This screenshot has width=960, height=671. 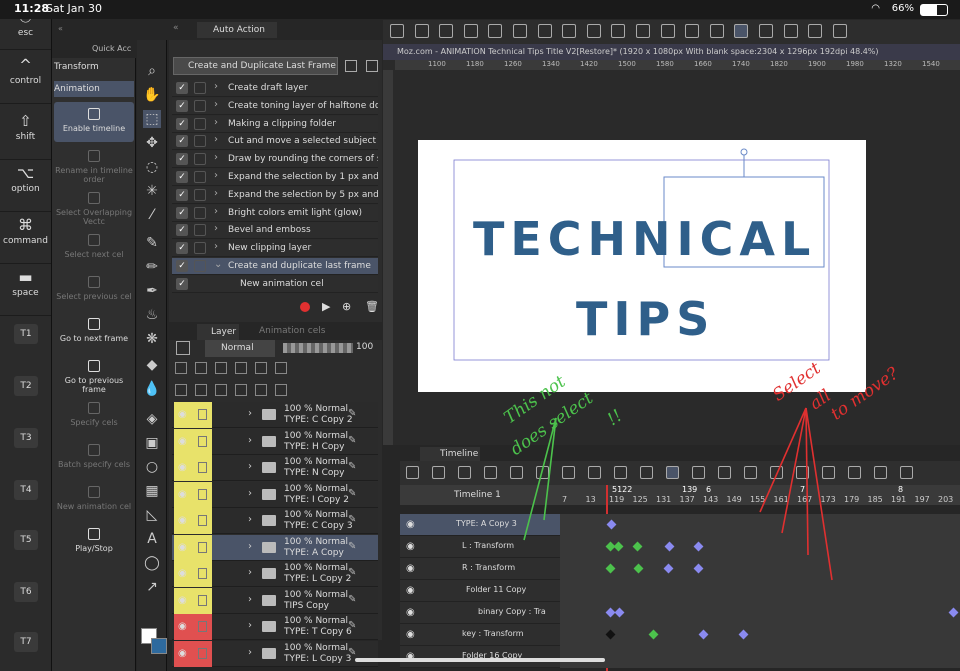 What do you see at coordinates (678, 494) in the screenshot?
I see `annotation-arrows` at bounding box center [678, 494].